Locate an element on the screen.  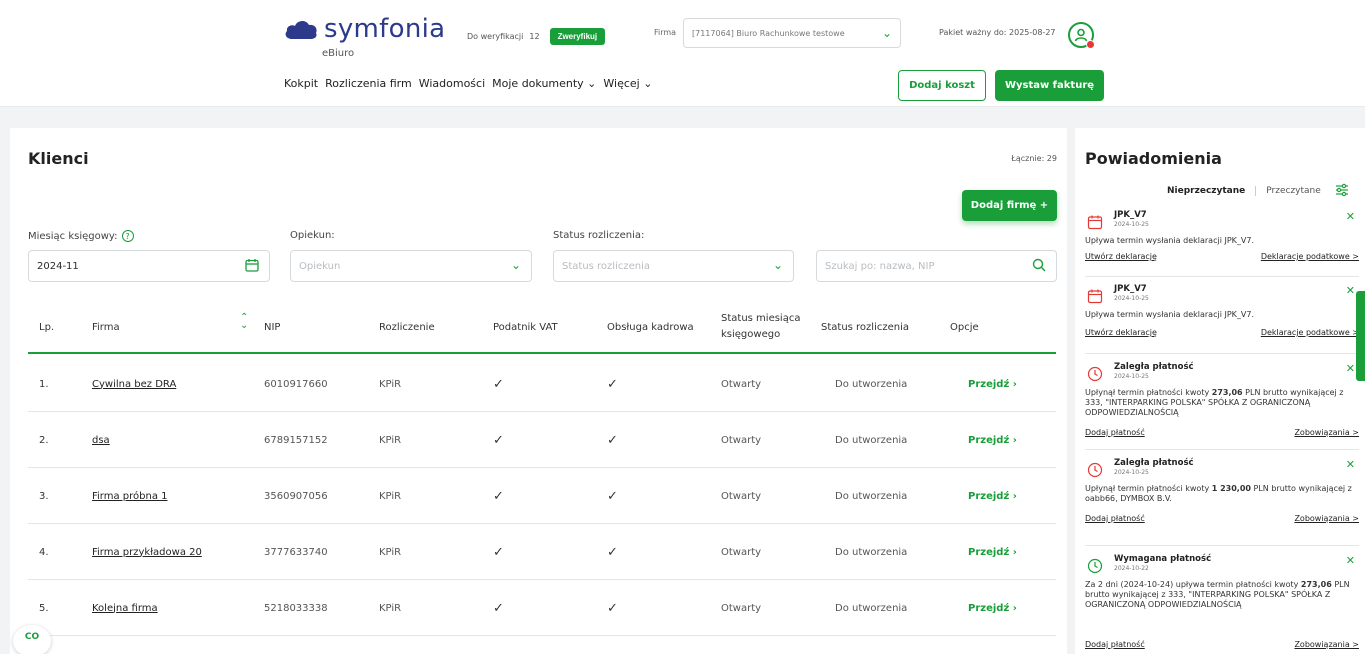
row-status-rozliczenia: Do utworzenia is located at coordinates (871, 384).